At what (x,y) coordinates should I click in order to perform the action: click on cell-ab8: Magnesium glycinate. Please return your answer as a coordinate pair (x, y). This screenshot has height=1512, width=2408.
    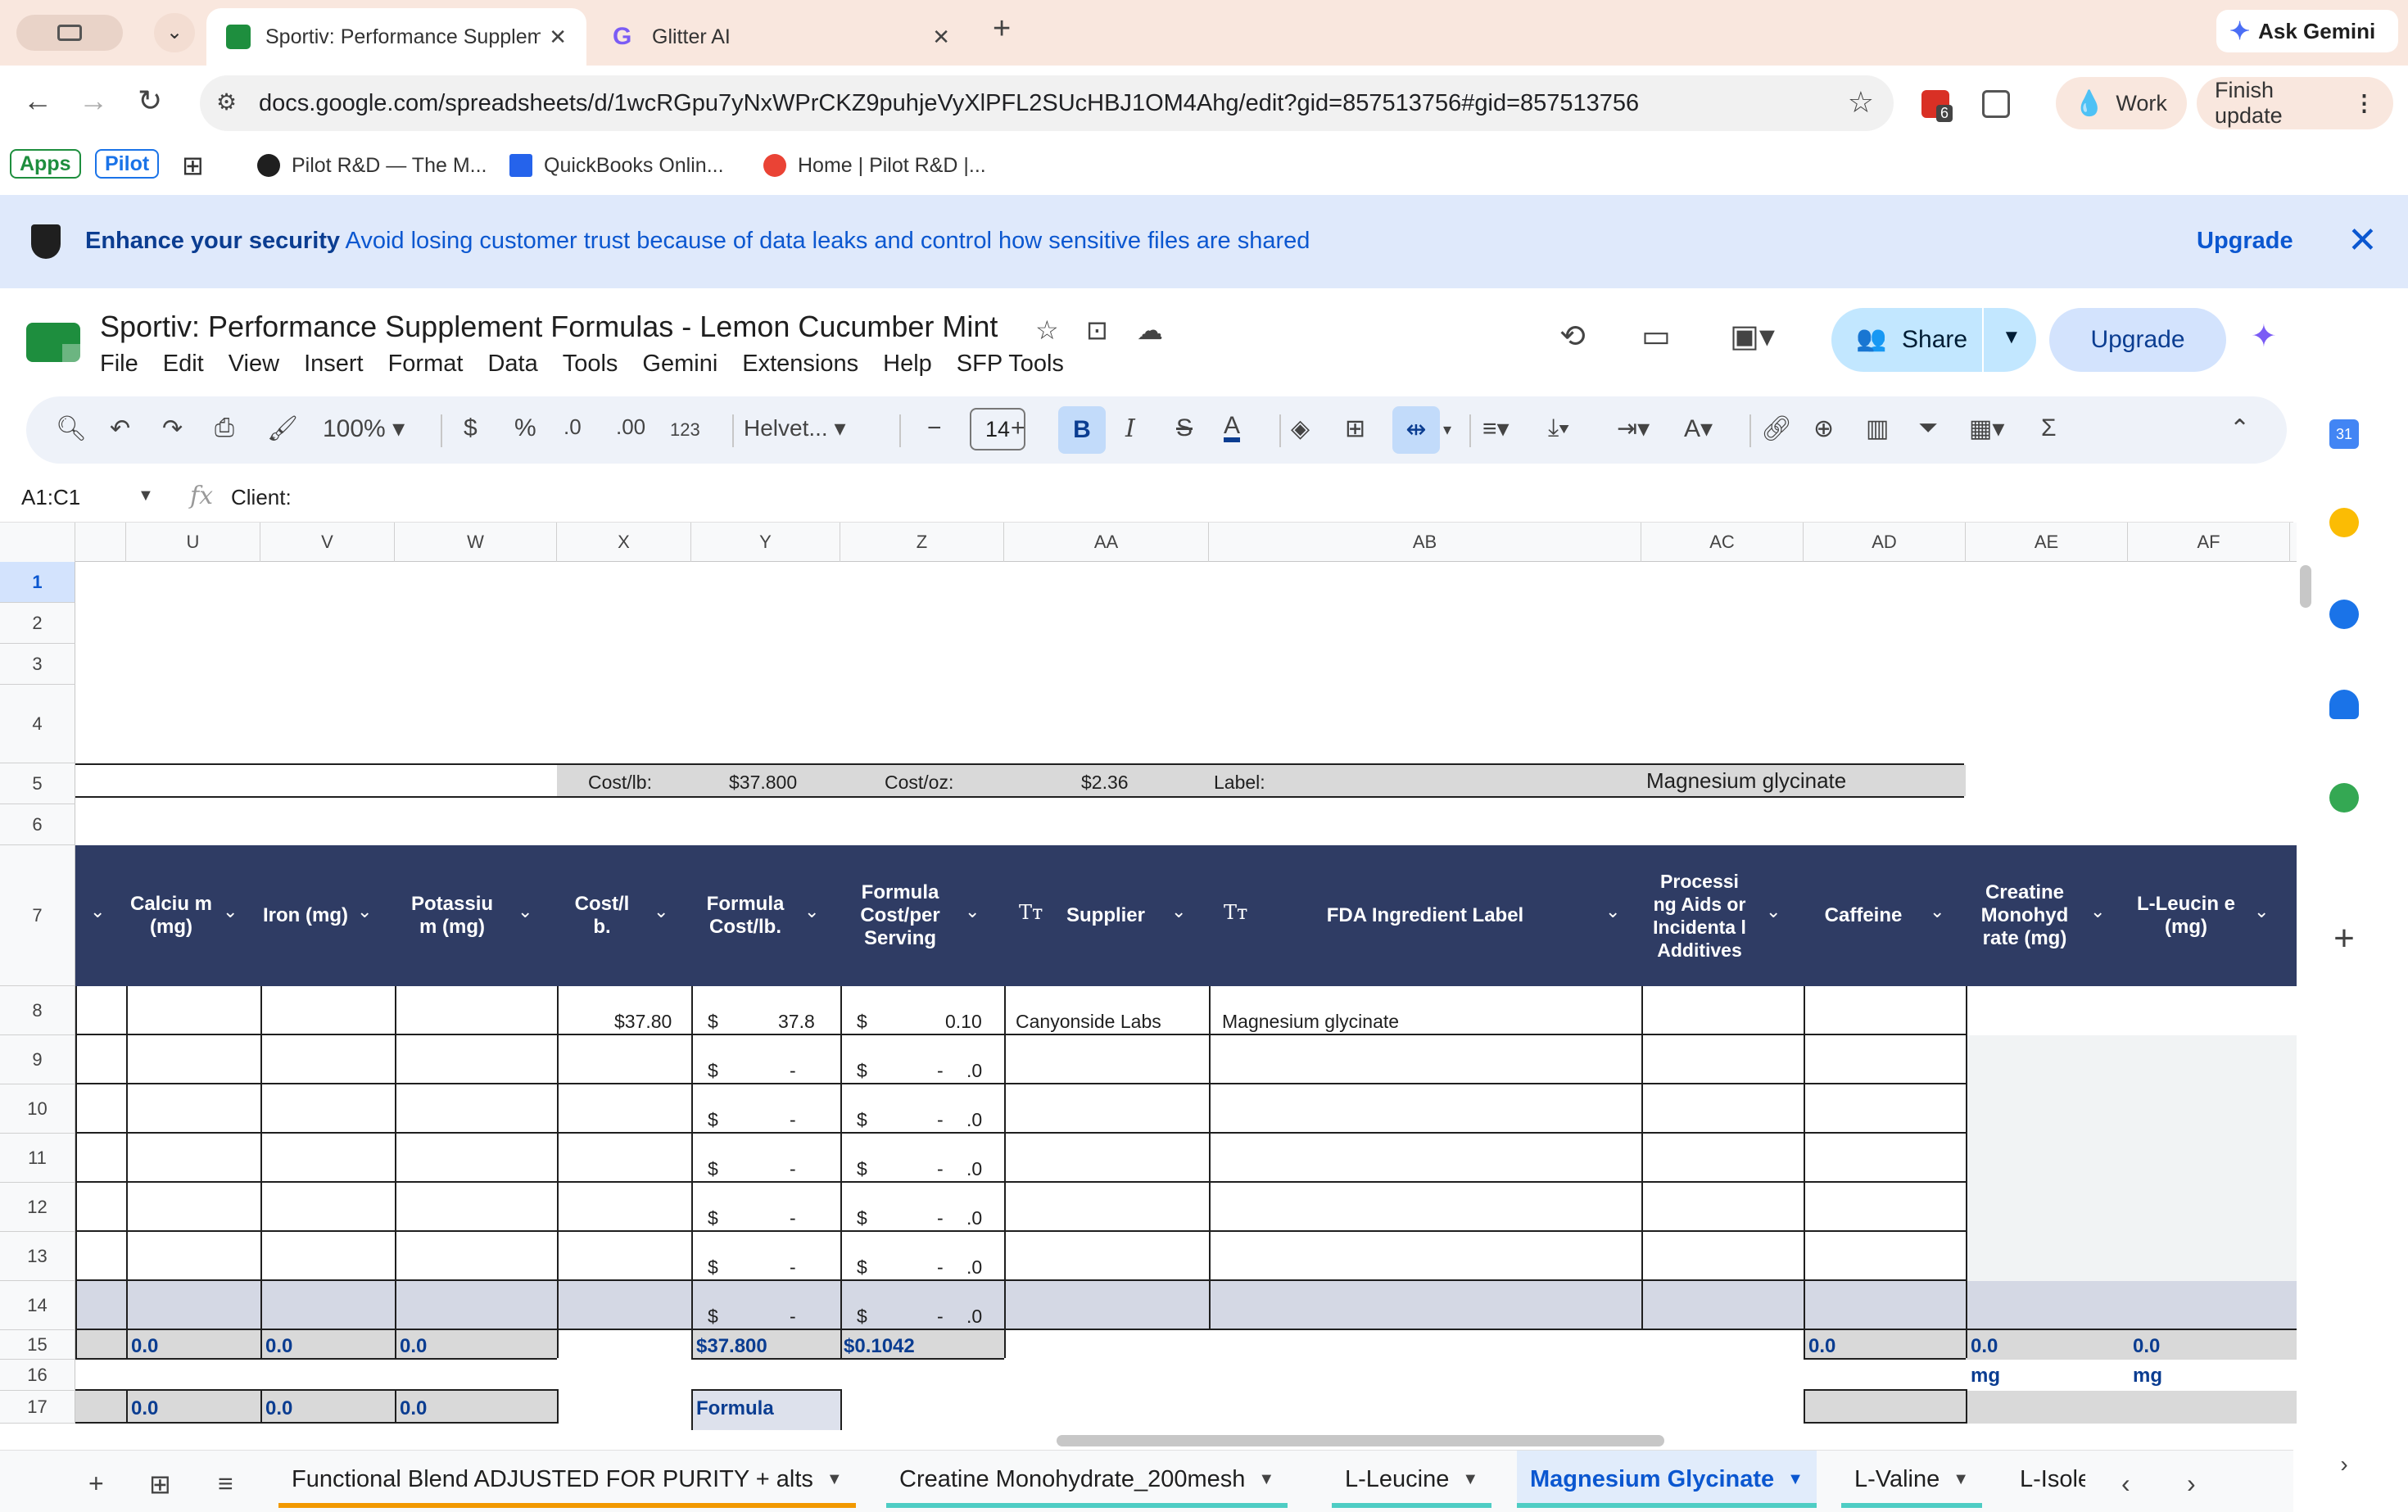
    Looking at the image, I should click on (1310, 1022).